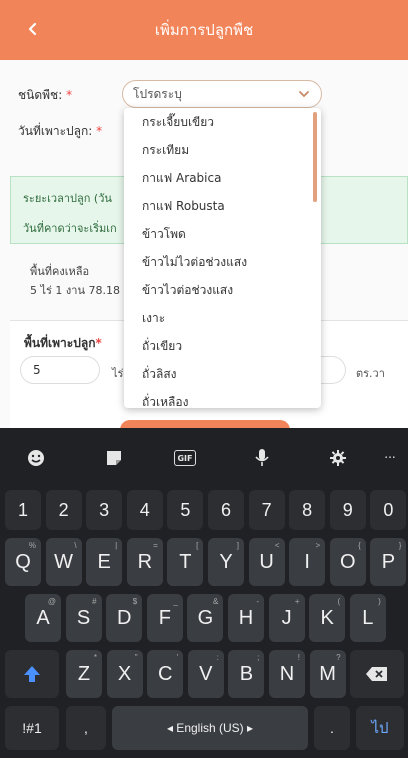  I want to click on key-s-secondary: #, so click(94, 601).